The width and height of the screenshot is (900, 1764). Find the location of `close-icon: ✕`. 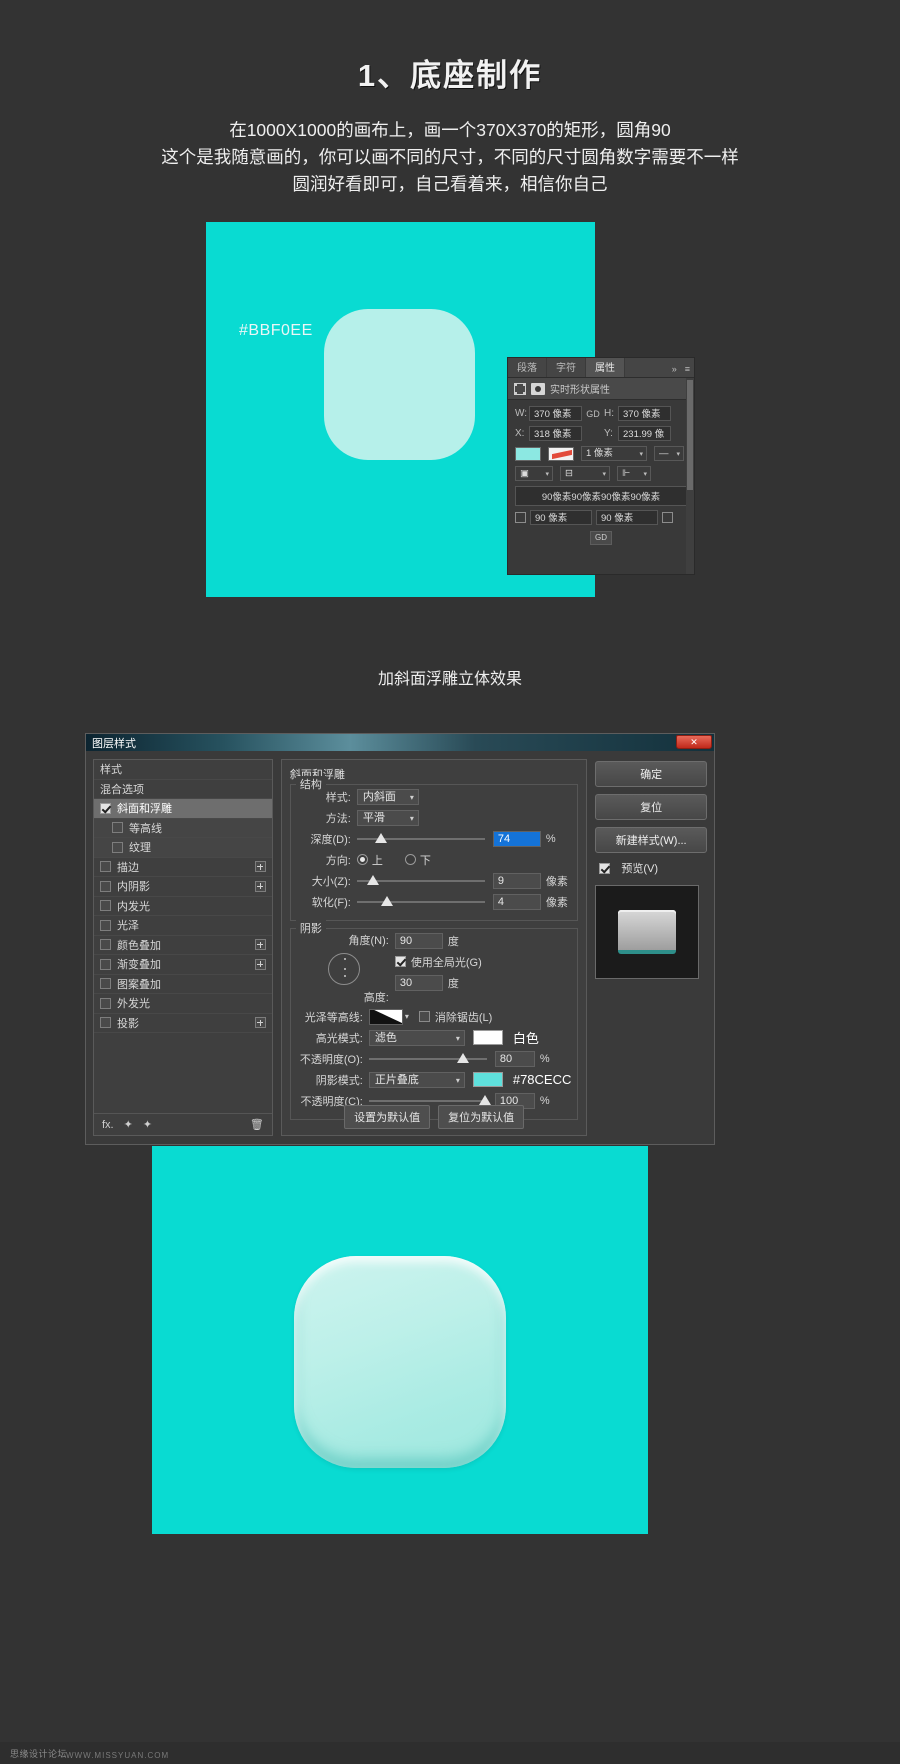

close-icon: ✕ is located at coordinates (694, 742).